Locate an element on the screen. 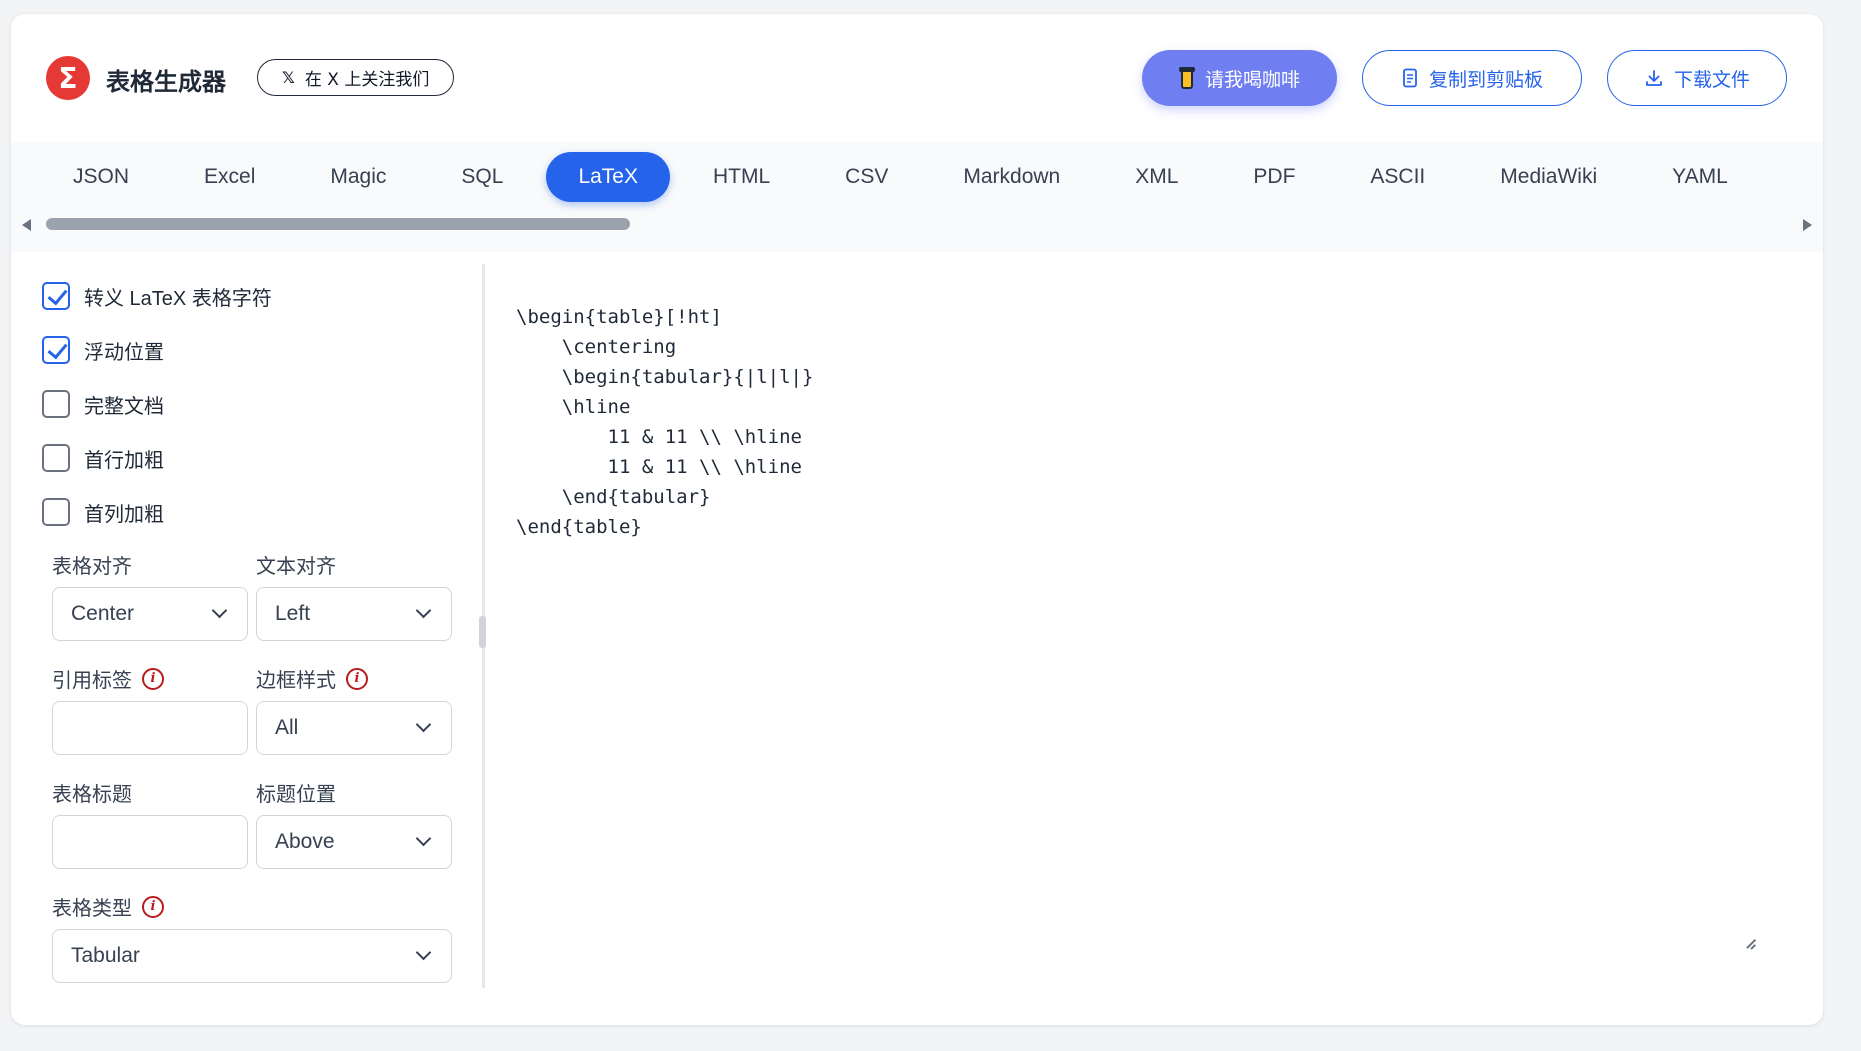 The width and height of the screenshot is (1861, 1051). scroll-left-arrow-icon is located at coordinates (26, 225).